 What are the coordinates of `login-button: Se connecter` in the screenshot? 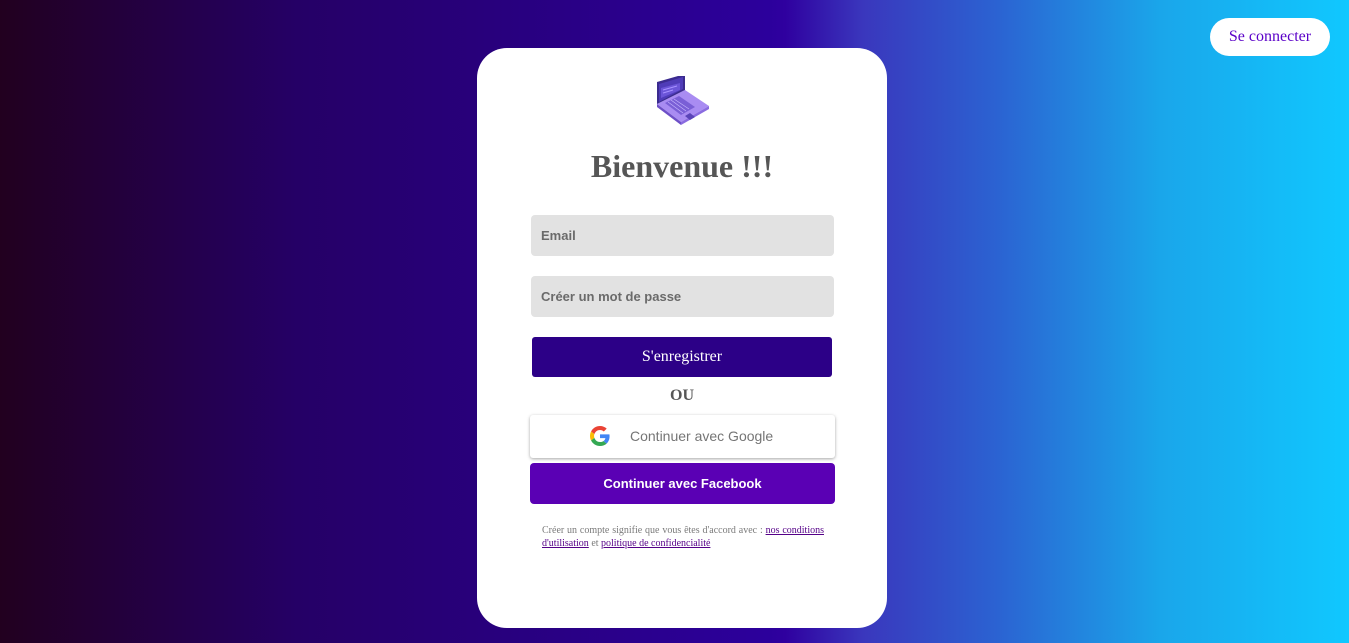 It's located at (1270, 37).